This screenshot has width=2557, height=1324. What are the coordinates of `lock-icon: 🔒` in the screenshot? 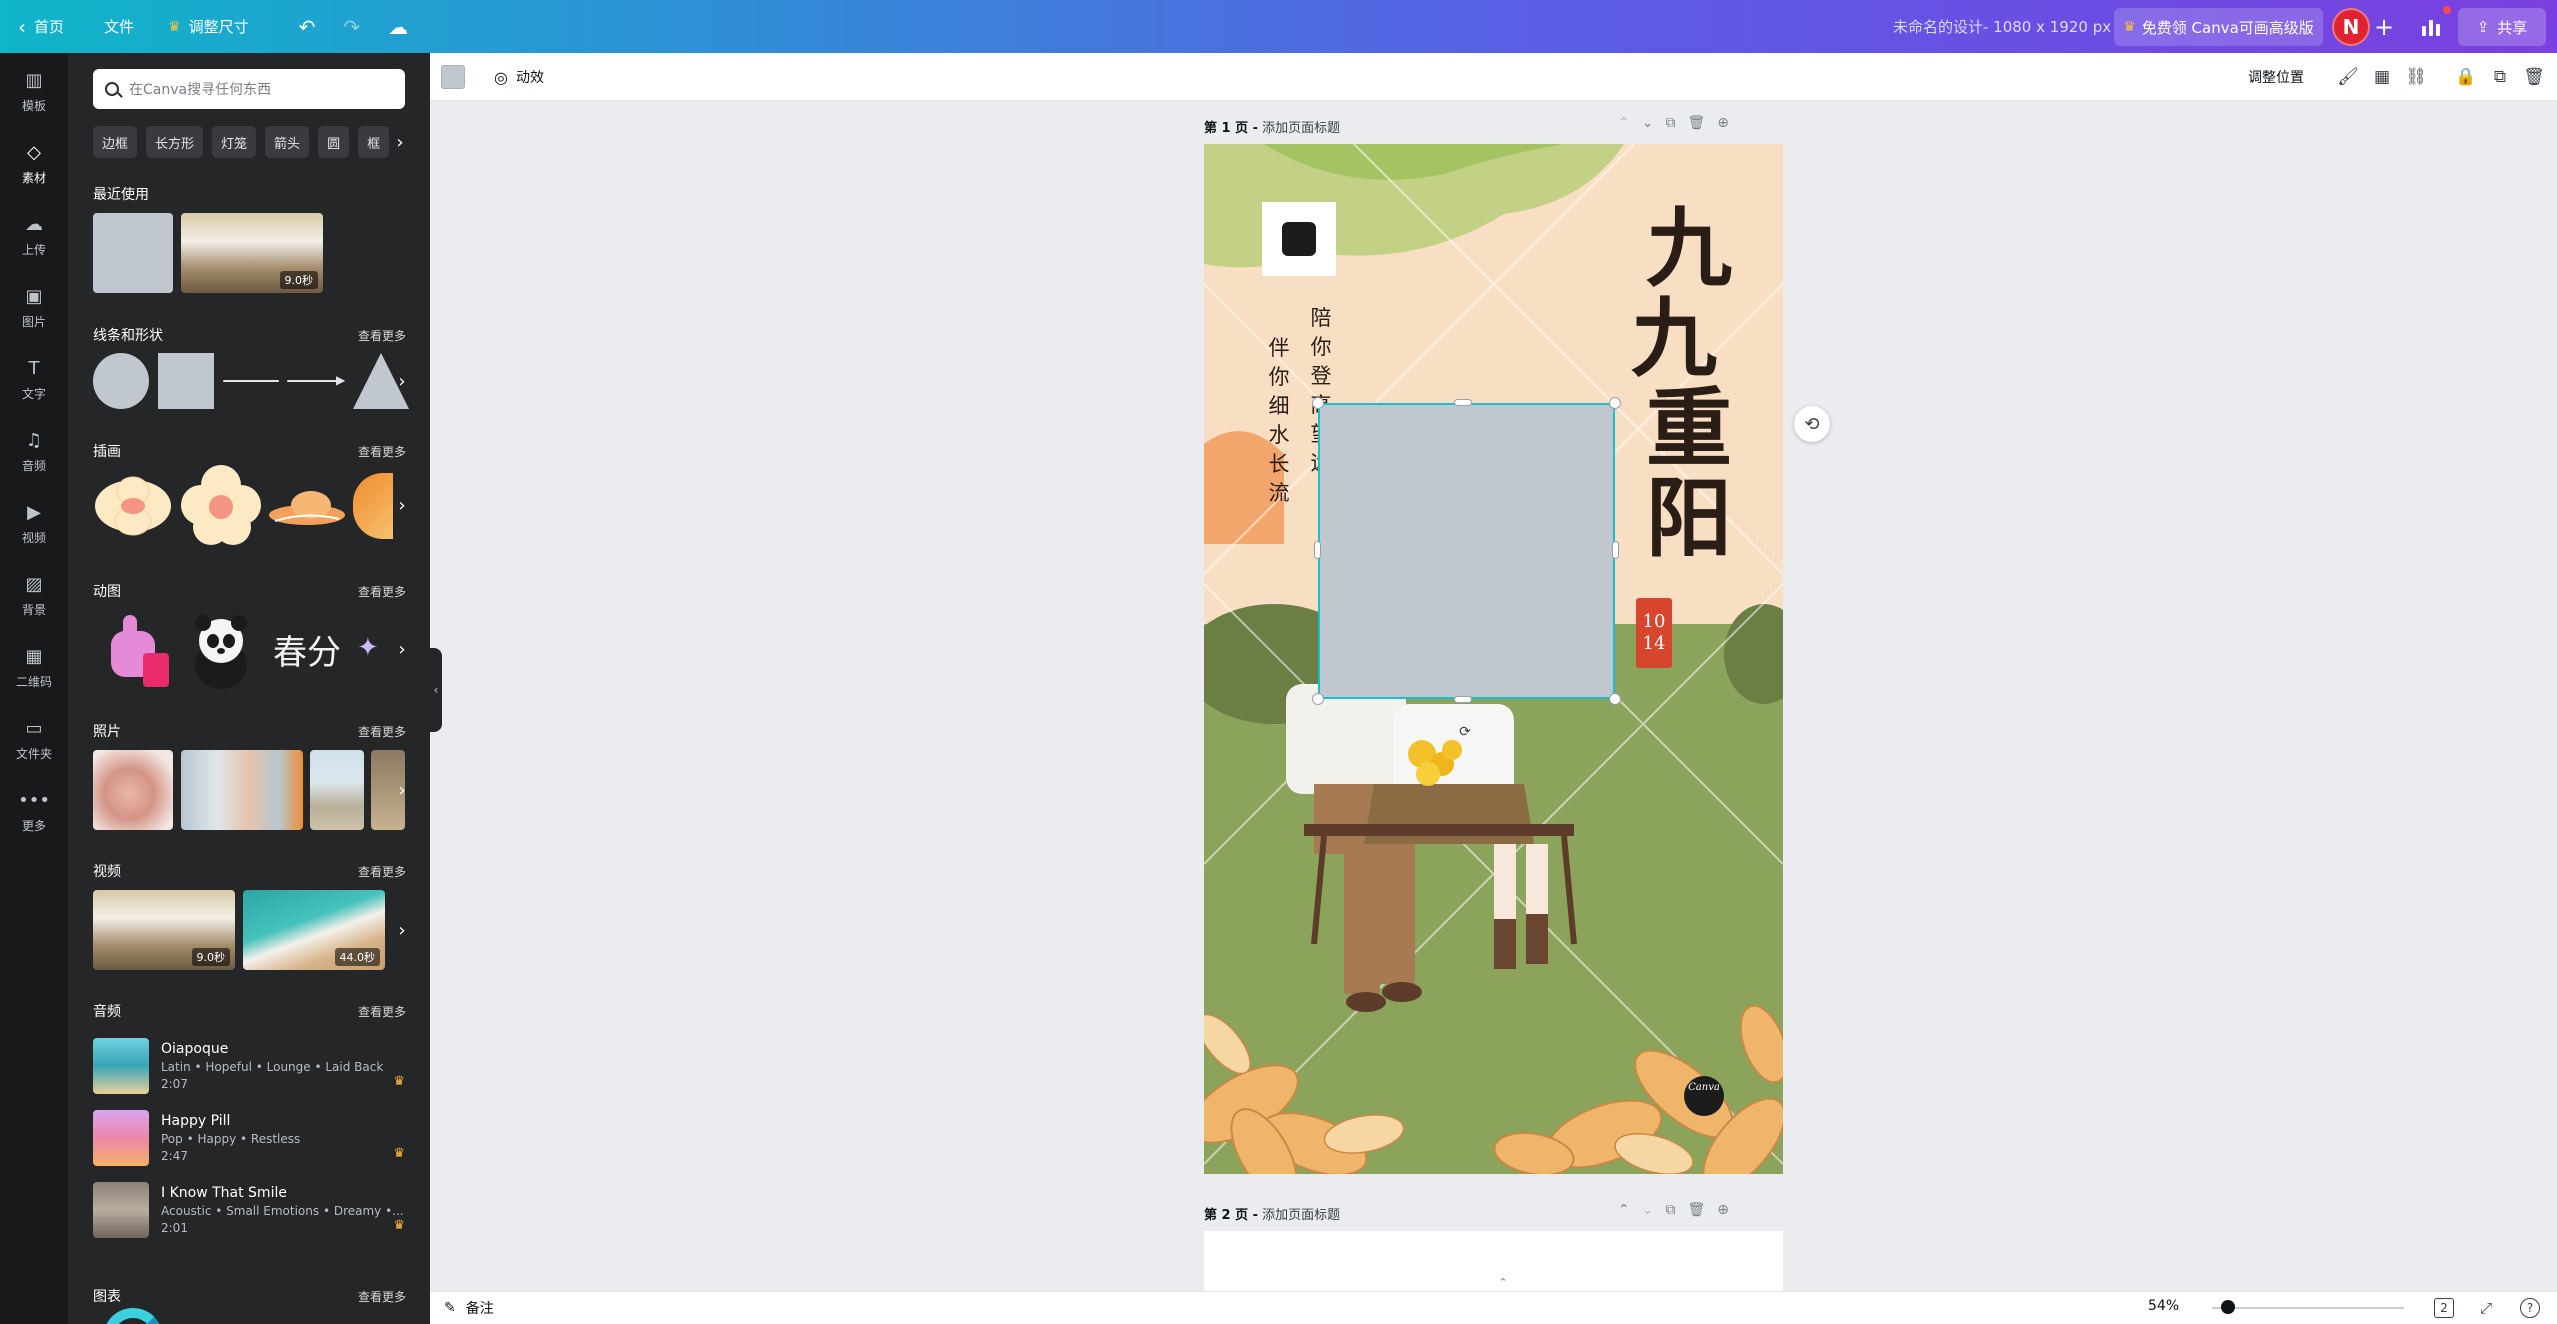 It's located at (2466, 77).